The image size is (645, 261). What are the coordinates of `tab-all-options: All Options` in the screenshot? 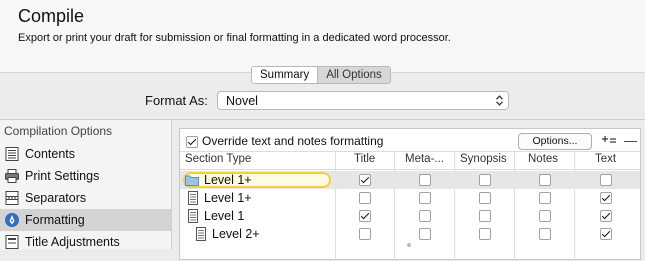 It's located at (353, 75).